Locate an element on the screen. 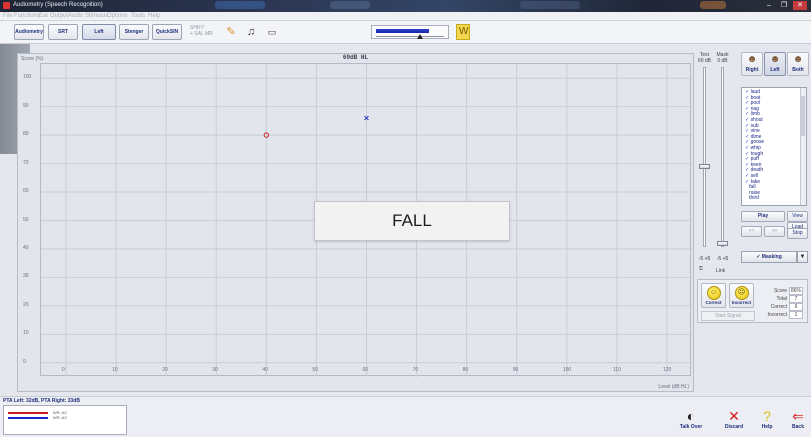  tab-quicksin: QuickSIN is located at coordinates (167, 32).